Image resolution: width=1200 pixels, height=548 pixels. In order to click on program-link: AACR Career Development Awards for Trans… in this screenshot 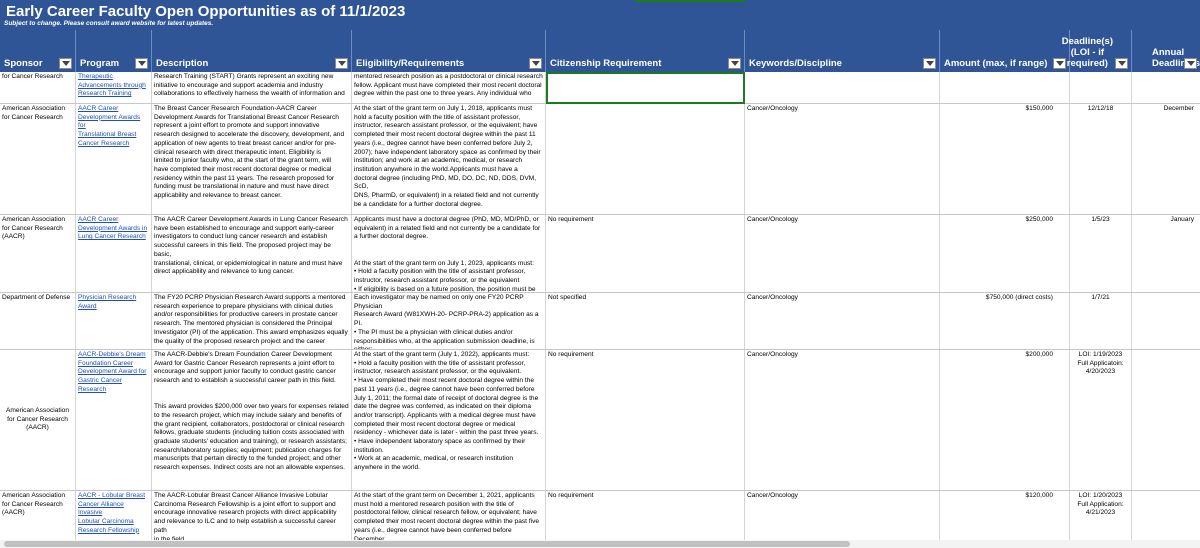, I will do `click(113, 127)`.